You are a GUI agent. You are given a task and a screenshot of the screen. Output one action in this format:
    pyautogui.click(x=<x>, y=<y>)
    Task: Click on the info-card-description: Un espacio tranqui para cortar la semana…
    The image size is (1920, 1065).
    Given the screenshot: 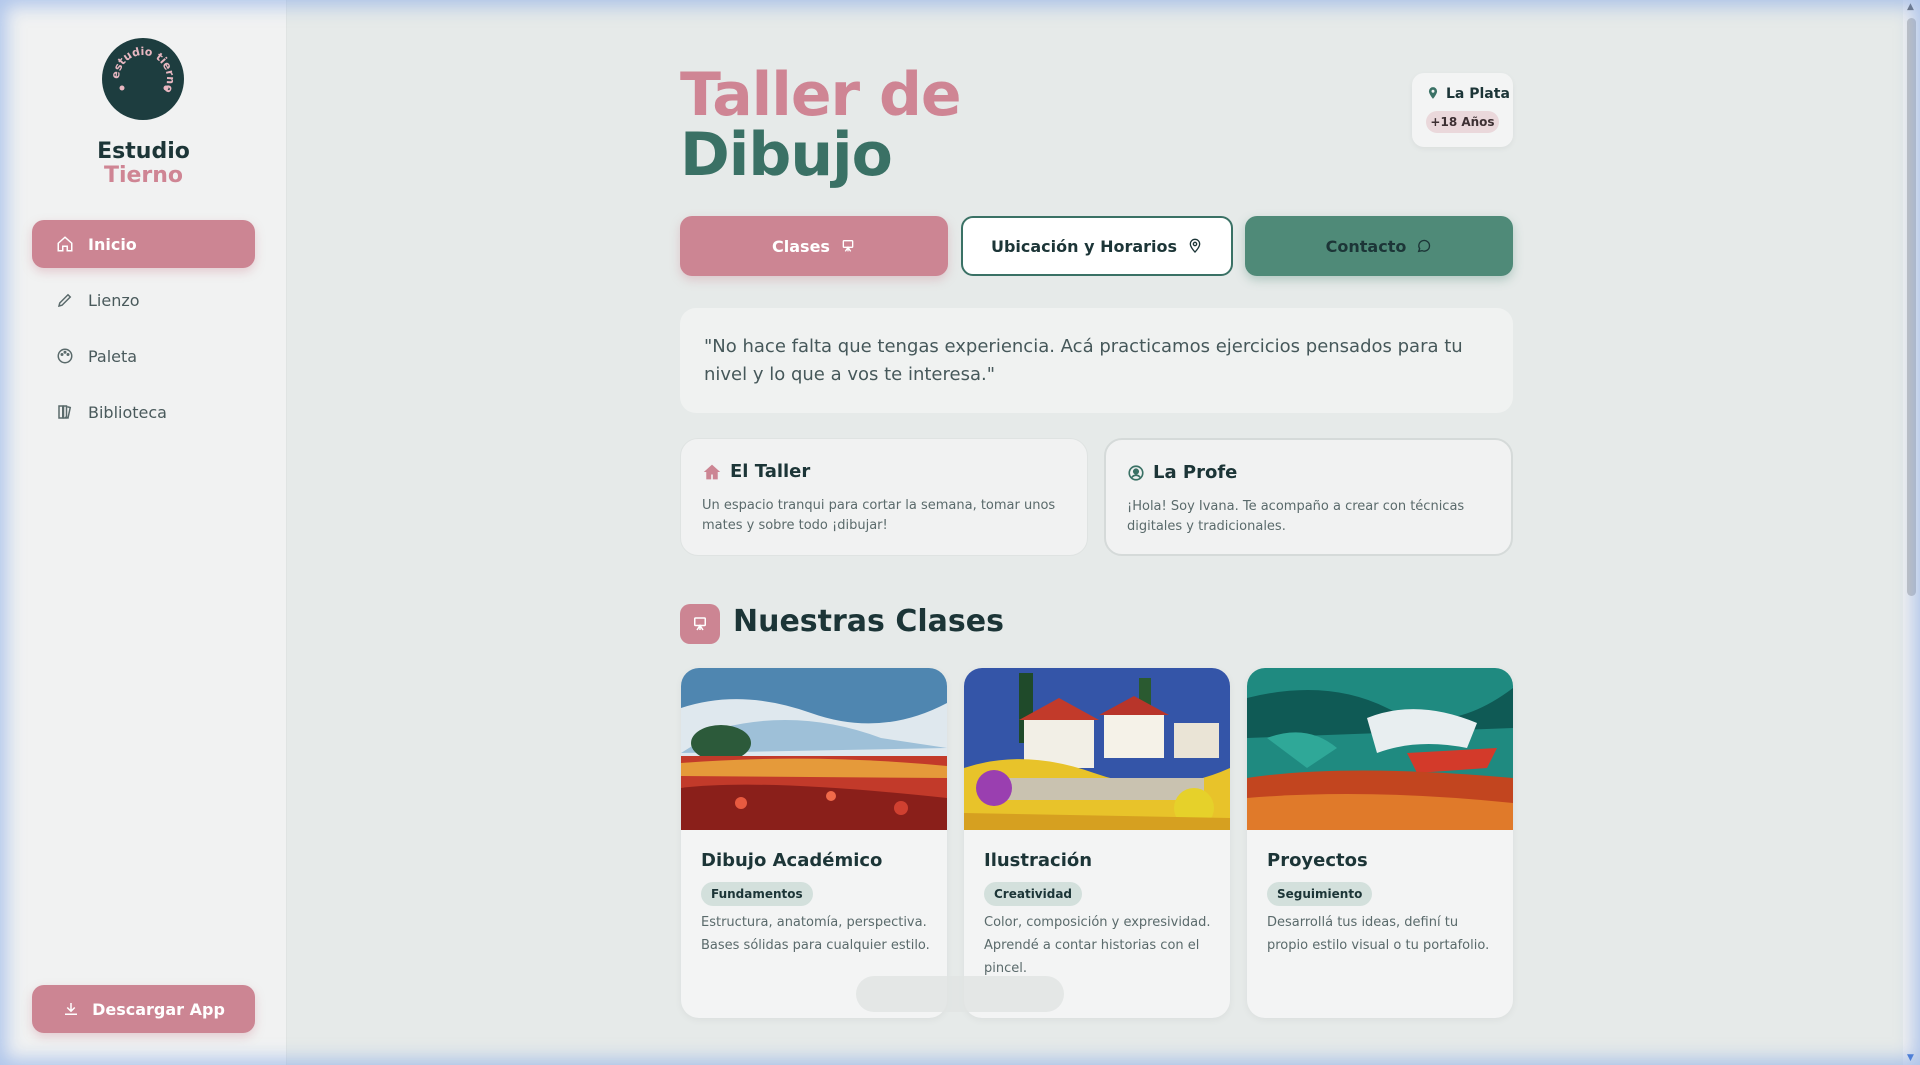 What is the action you would take?
    pyautogui.click(x=879, y=515)
    